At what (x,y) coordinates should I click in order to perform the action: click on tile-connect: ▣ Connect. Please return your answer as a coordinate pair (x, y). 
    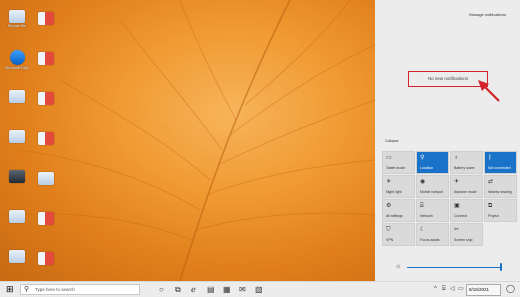
    Looking at the image, I should click on (466, 210).